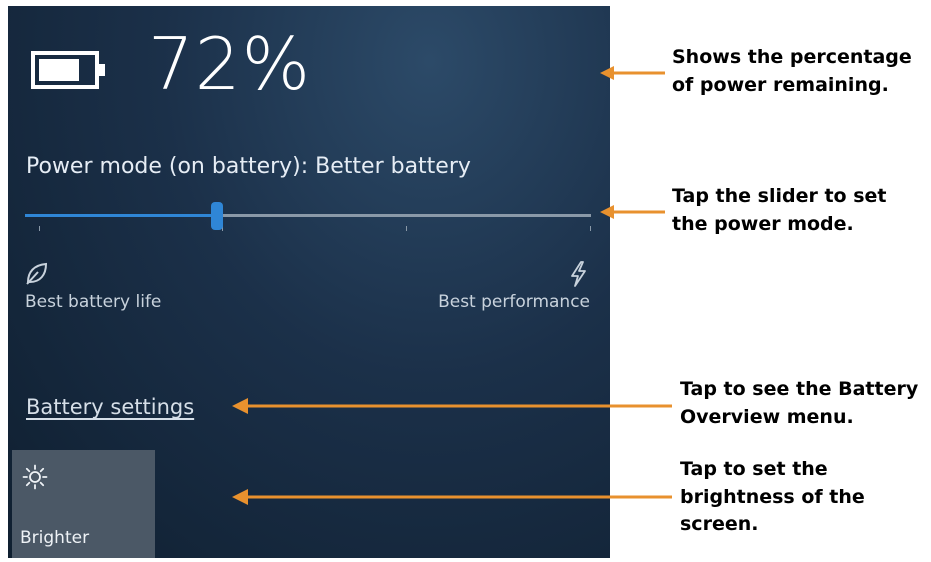 The image size is (931, 562). What do you see at coordinates (230, 64) in the screenshot?
I see `battery-percentage: 72%` at bounding box center [230, 64].